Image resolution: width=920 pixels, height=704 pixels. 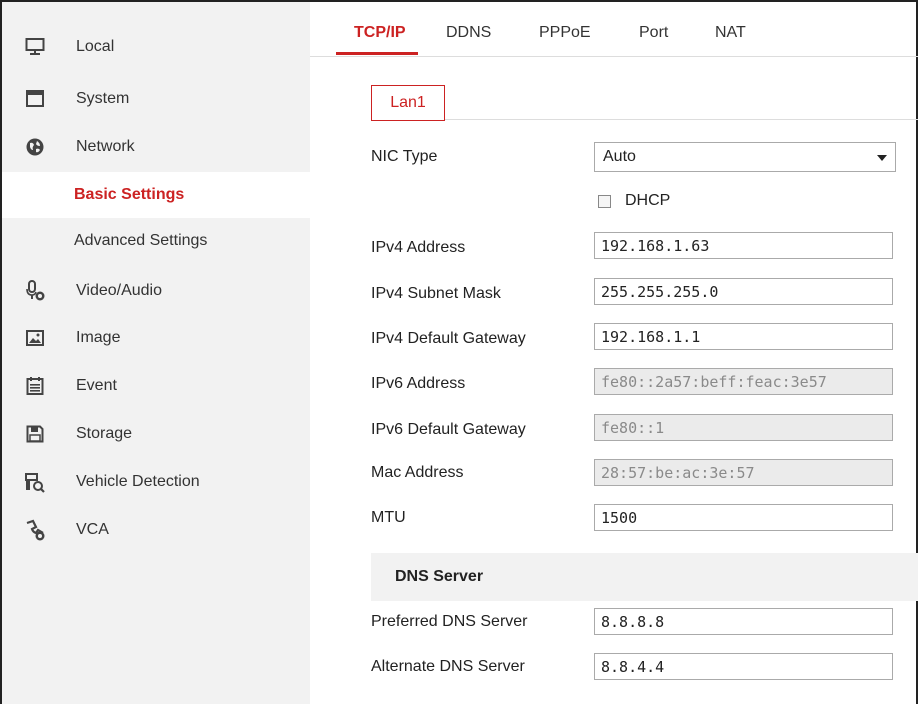 What do you see at coordinates (408, 103) in the screenshot?
I see `tab-lan1: Lan1` at bounding box center [408, 103].